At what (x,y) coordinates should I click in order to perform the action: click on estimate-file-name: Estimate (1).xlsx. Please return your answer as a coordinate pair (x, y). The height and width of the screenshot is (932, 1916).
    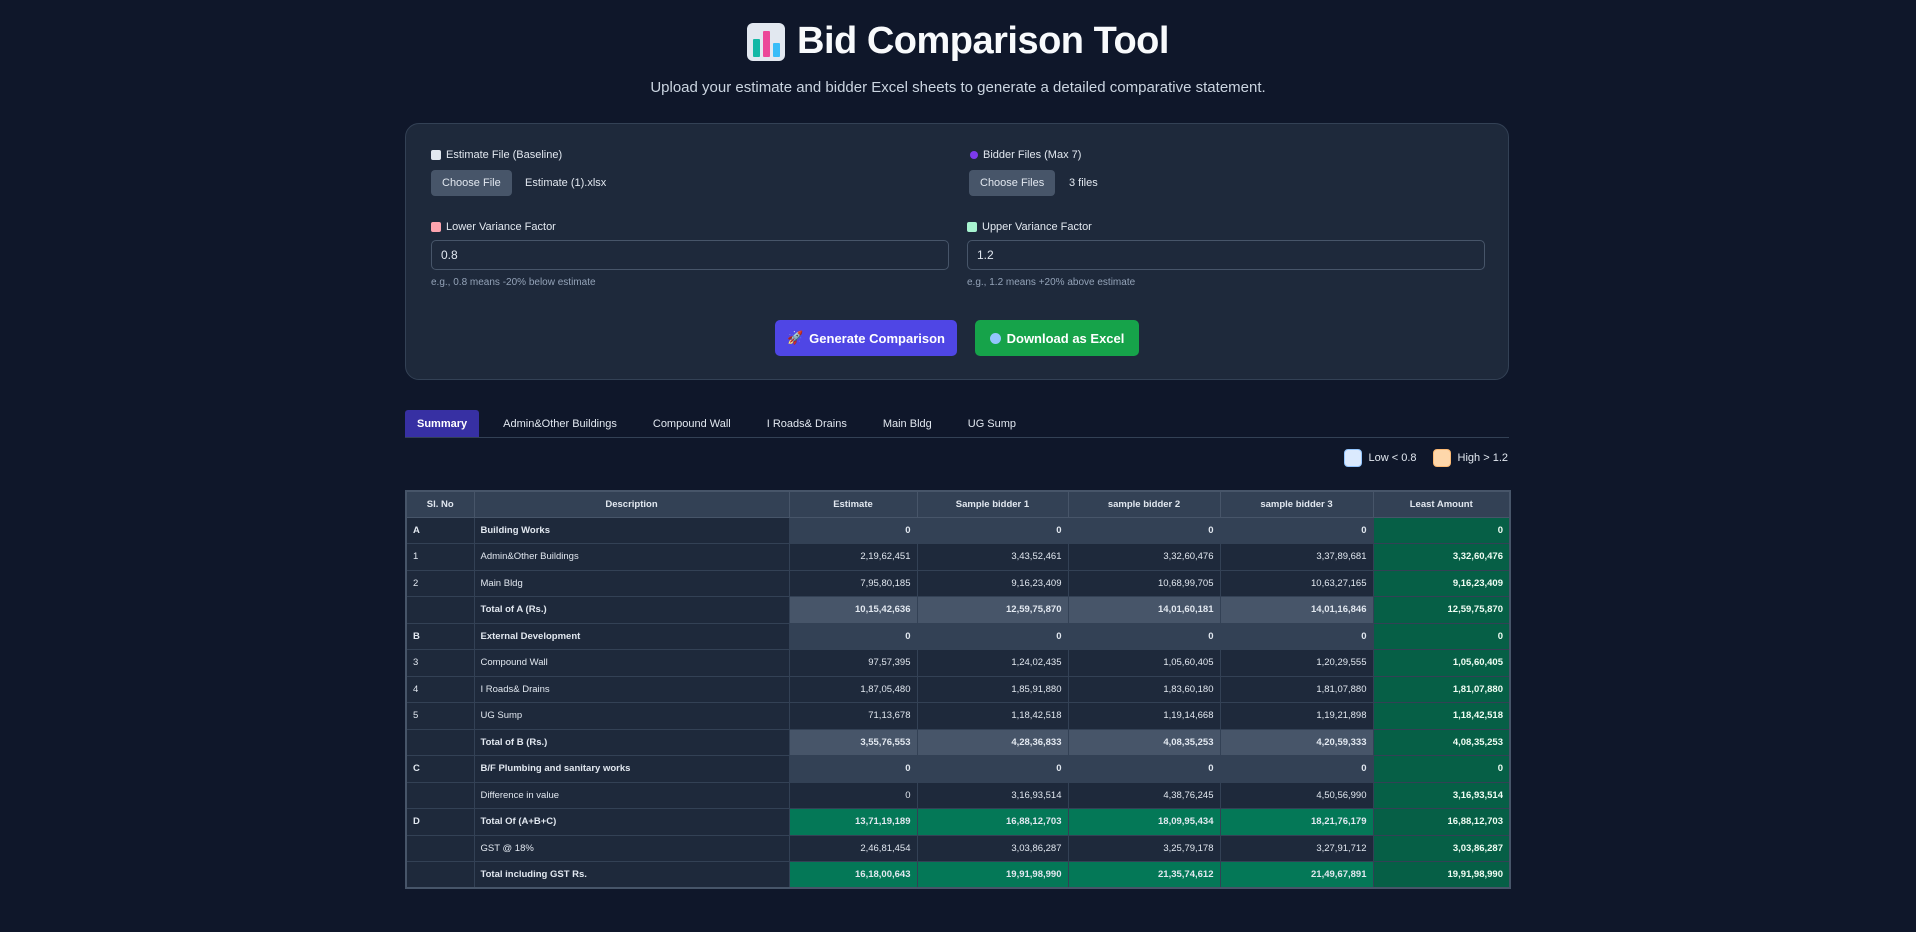
    Looking at the image, I should click on (566, 183).